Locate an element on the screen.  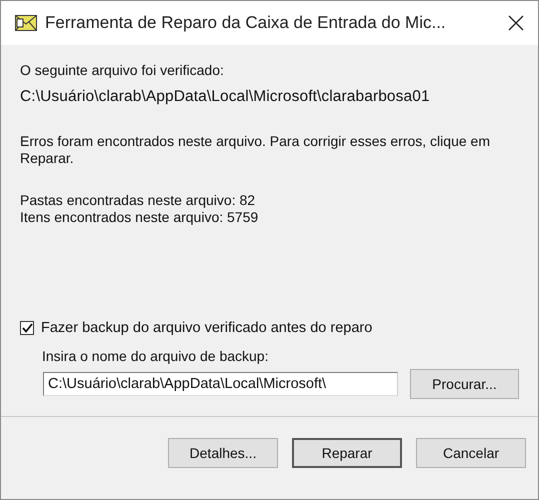
backup-path-field: C:\Usuário\clarab\AppData\Local\Microsoft\ is located at coordinates (220, 384).